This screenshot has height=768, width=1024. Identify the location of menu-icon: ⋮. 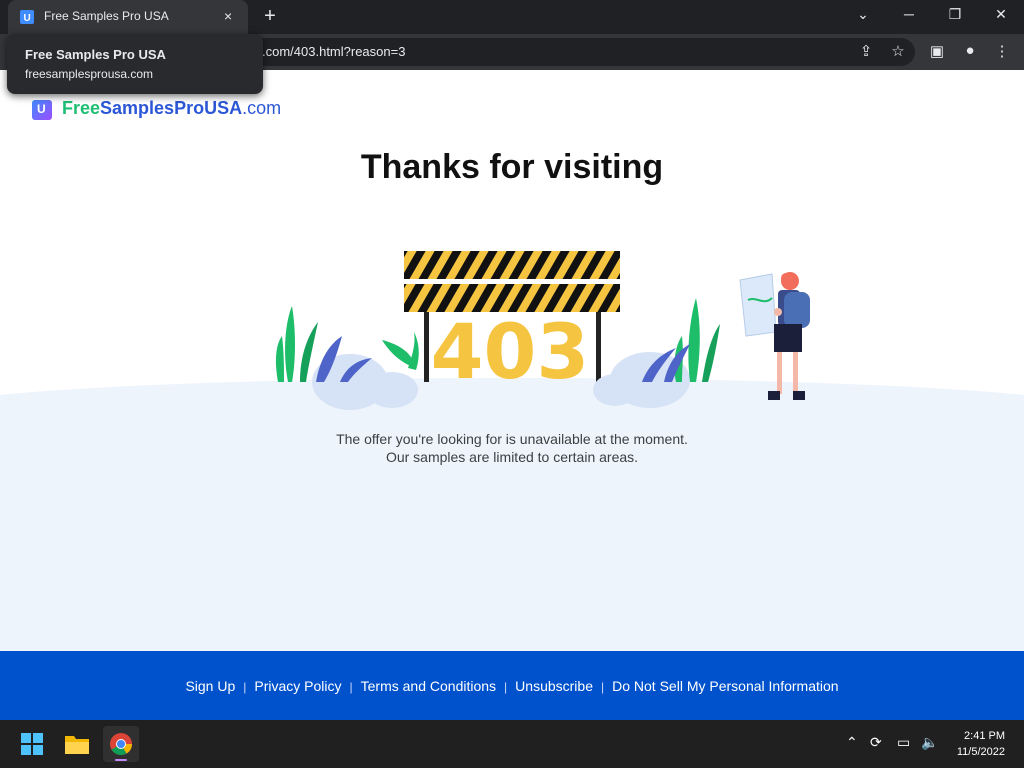
(1002, 51).